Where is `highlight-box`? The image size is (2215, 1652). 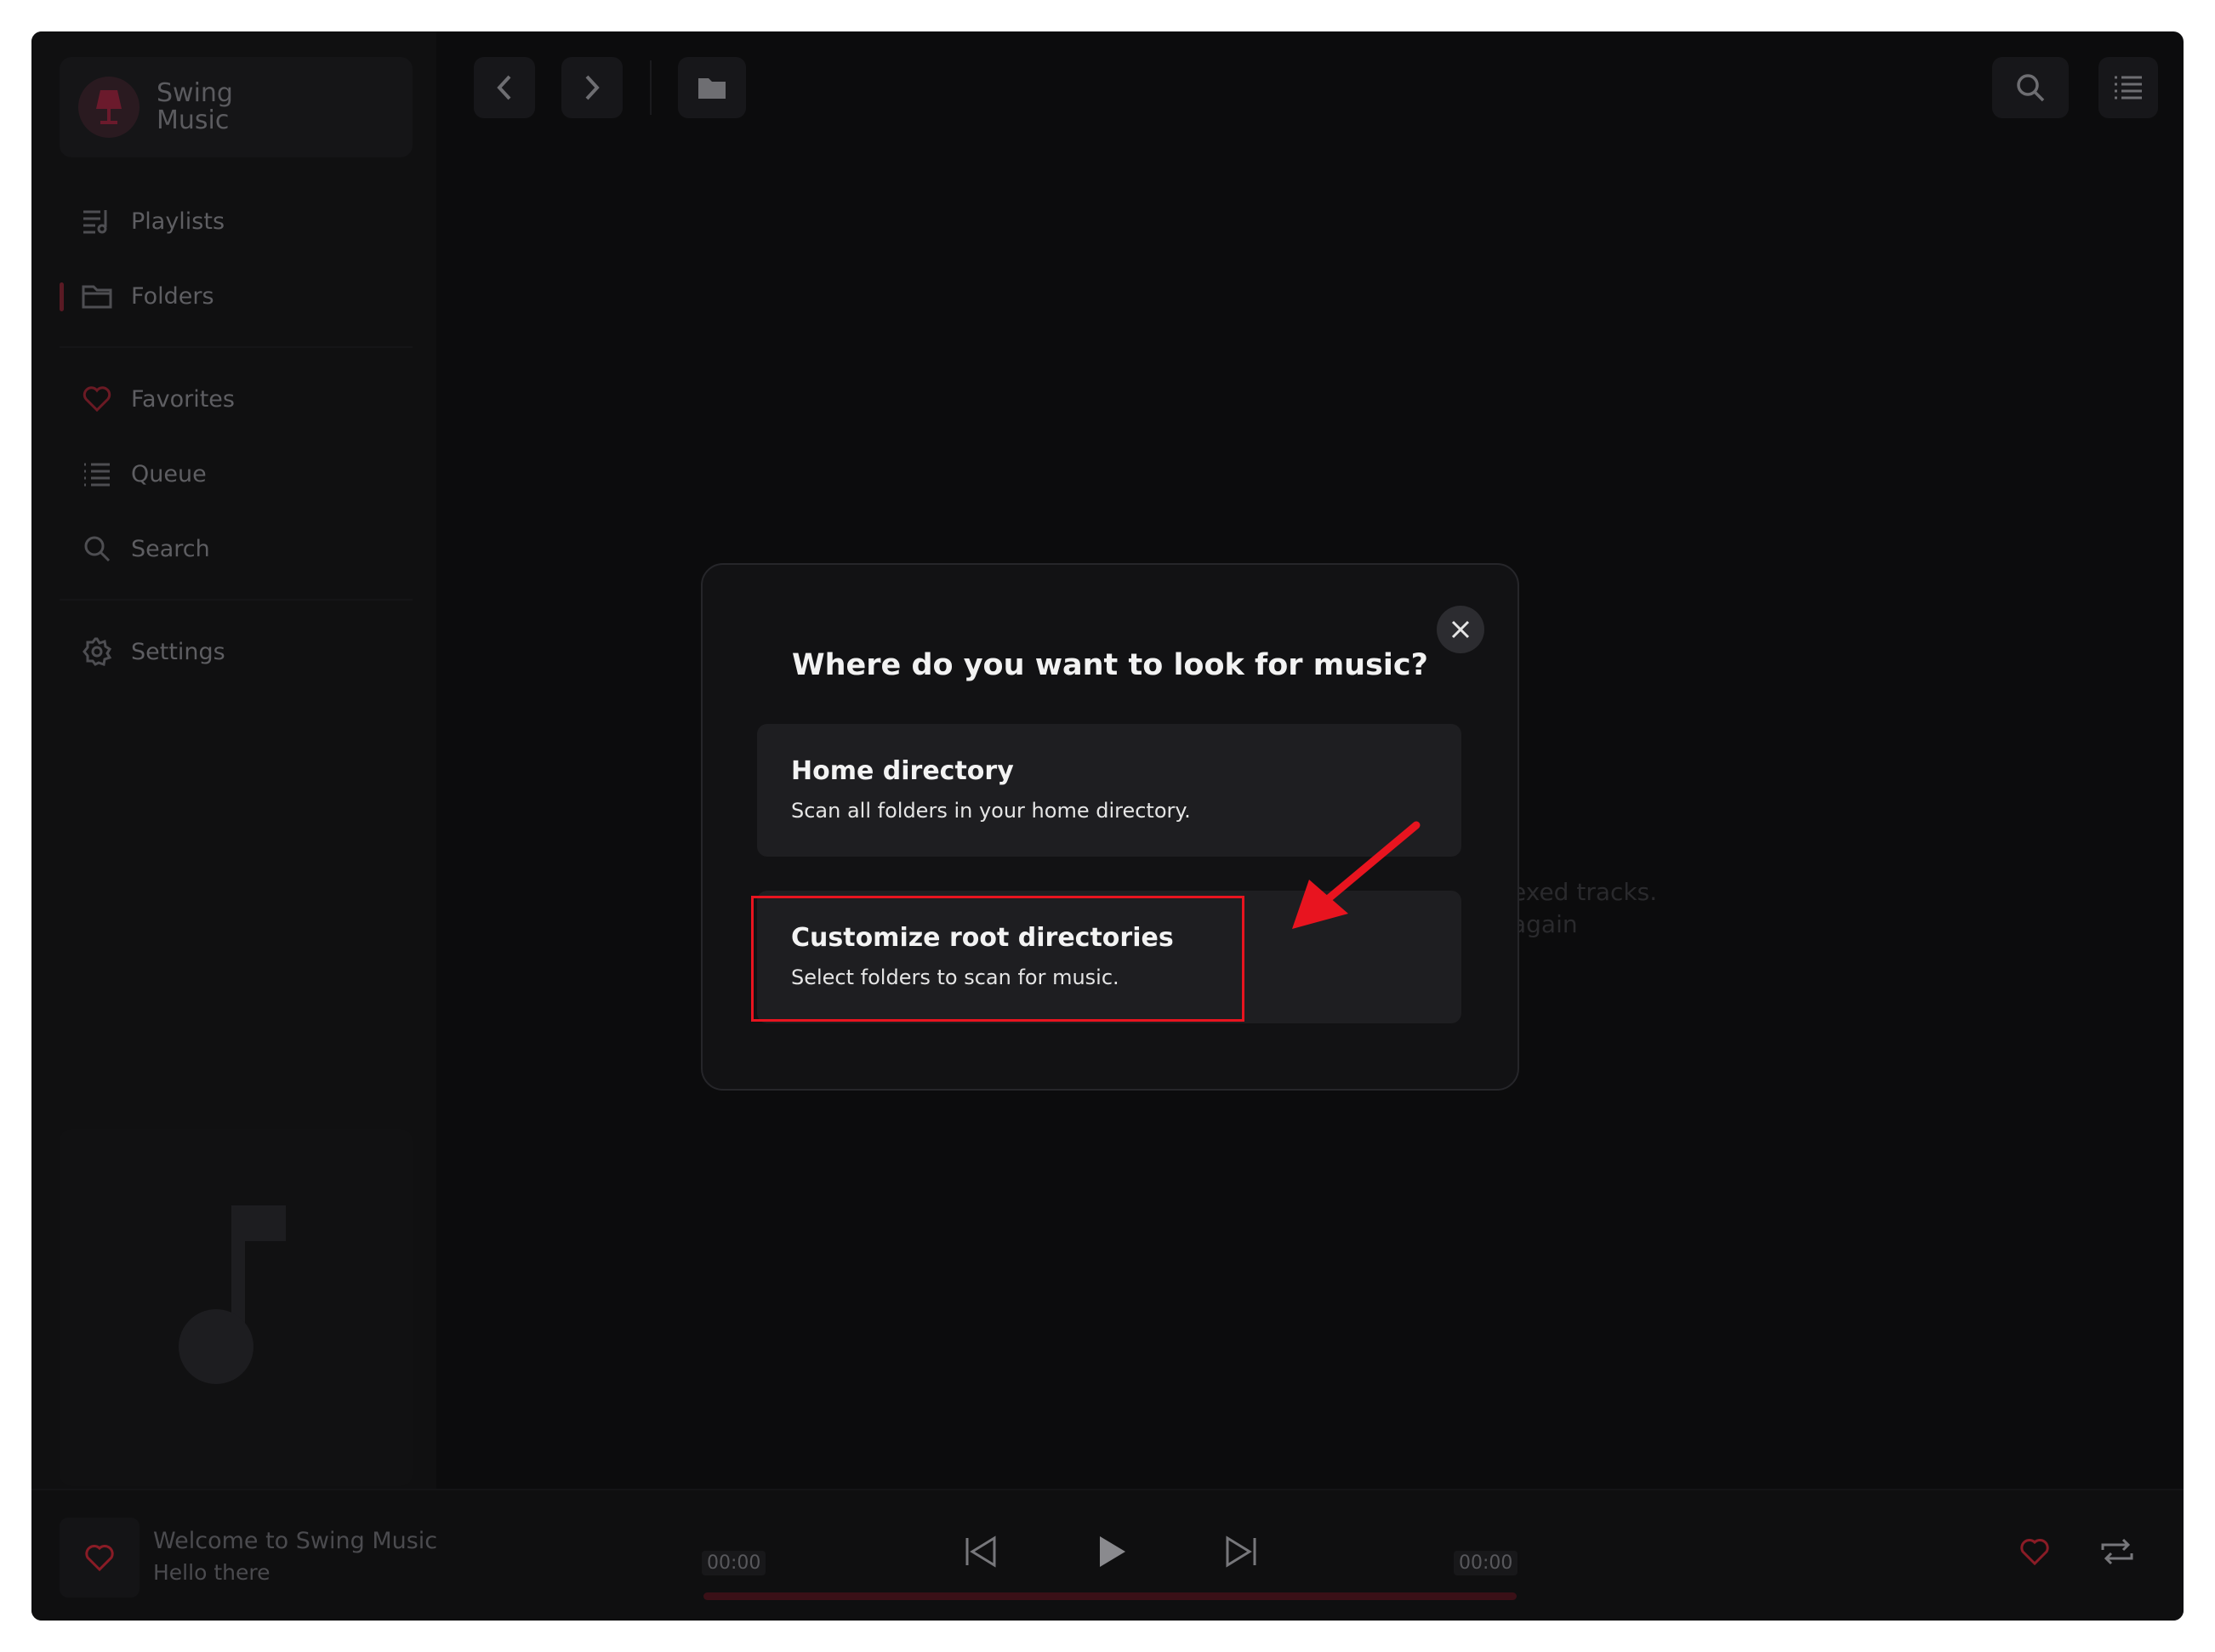 highlight-box is located at coordinates (997, 959).